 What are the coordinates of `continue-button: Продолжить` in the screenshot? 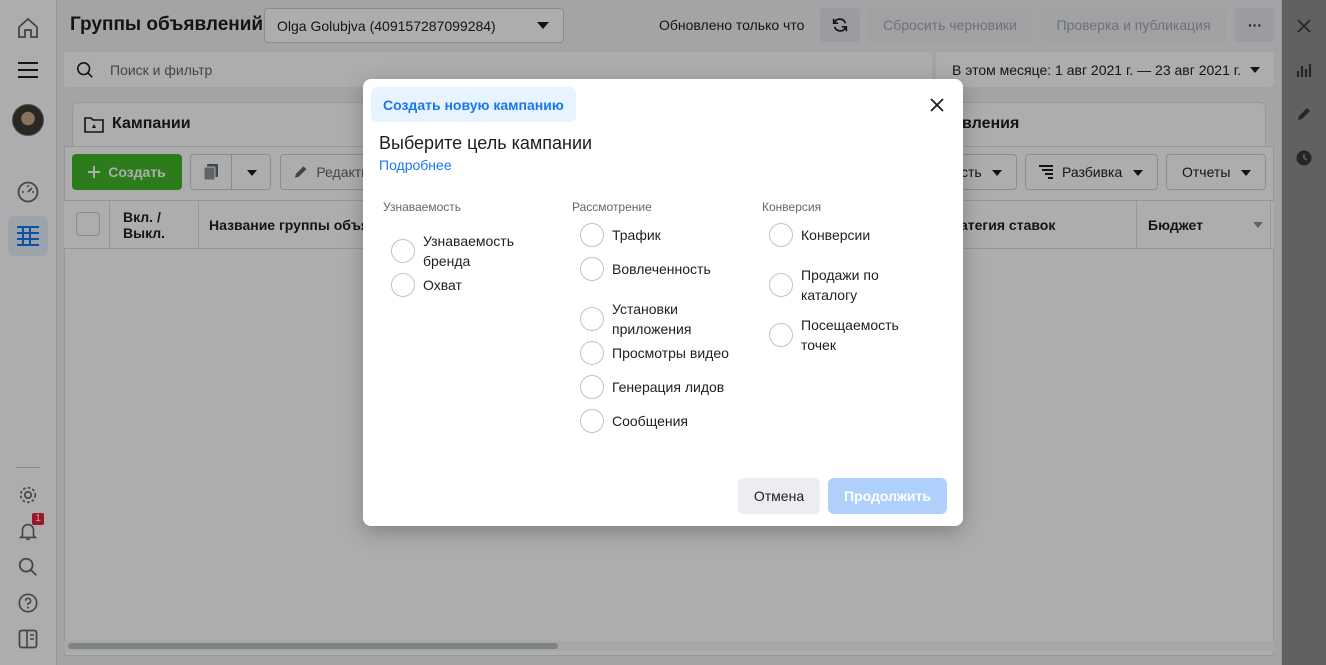 It's located at (887, 496).